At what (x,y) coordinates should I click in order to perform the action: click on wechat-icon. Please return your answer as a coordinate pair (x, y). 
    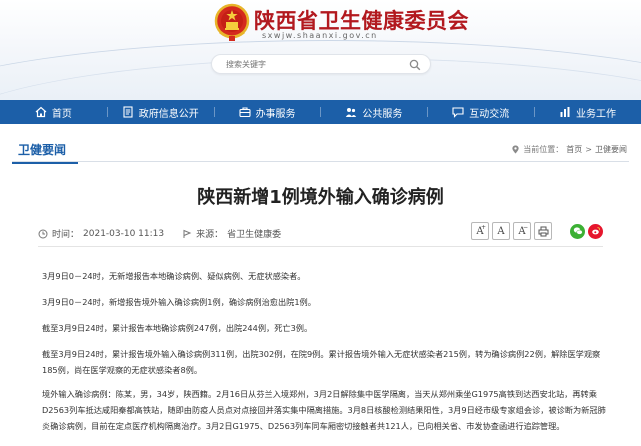
    Looking at the image, I should click on (578, 231).